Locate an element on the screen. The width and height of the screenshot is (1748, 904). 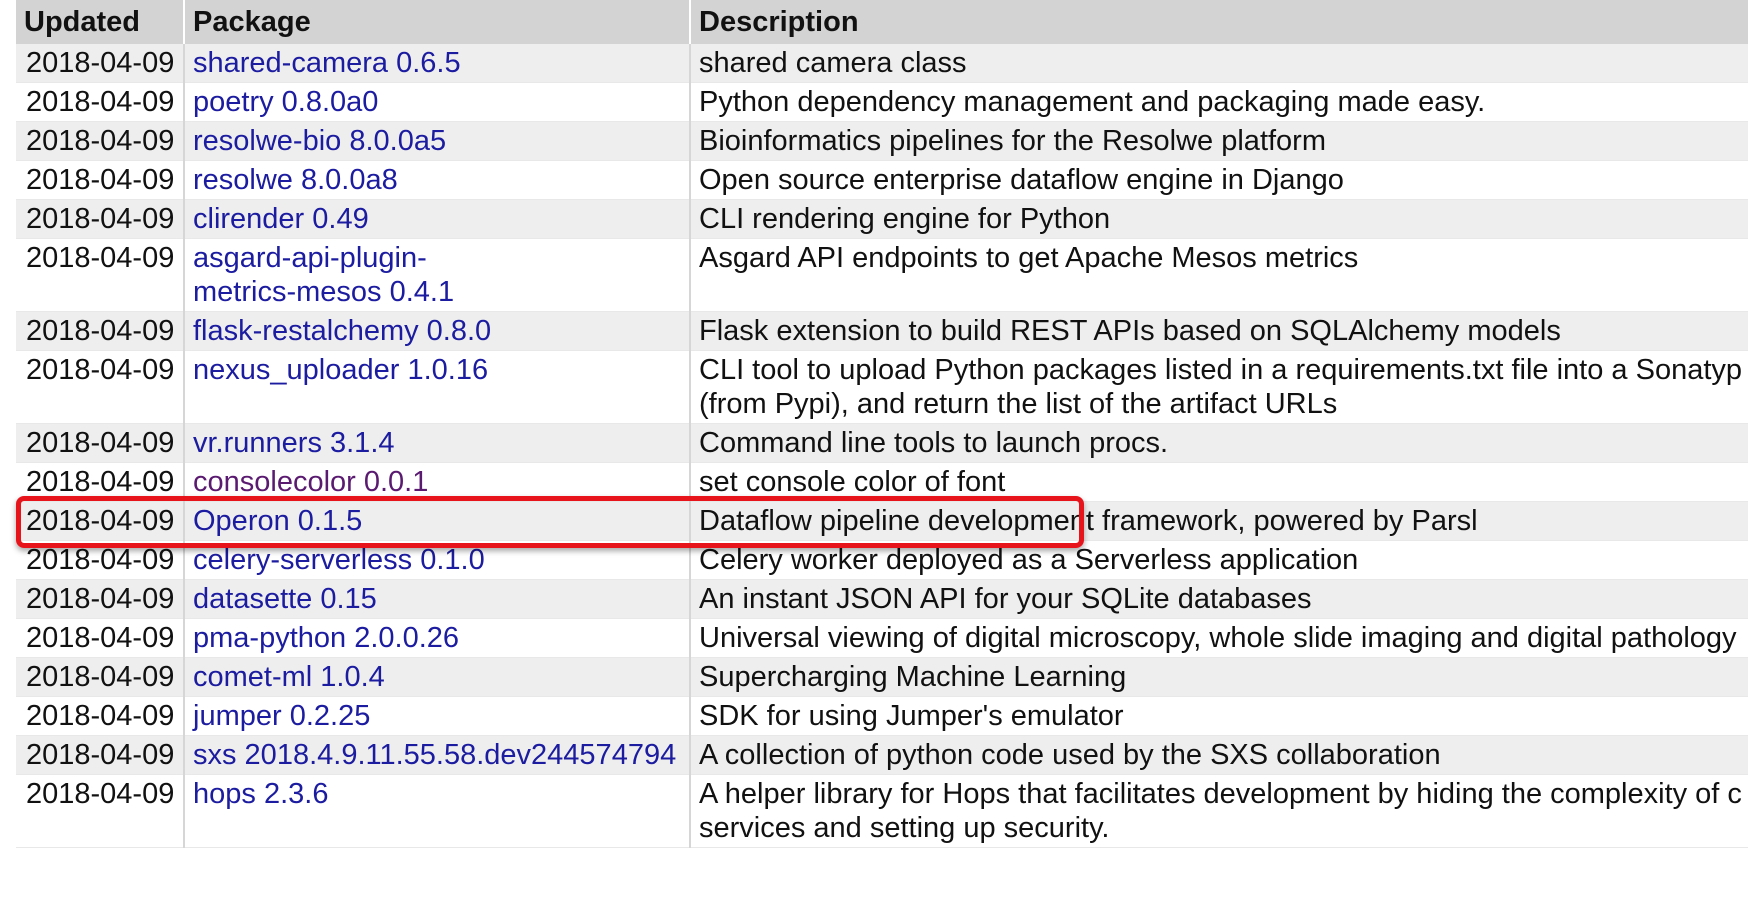
package-cell: resolwe 8.0.0a8 is located at coordinates (437, 180).